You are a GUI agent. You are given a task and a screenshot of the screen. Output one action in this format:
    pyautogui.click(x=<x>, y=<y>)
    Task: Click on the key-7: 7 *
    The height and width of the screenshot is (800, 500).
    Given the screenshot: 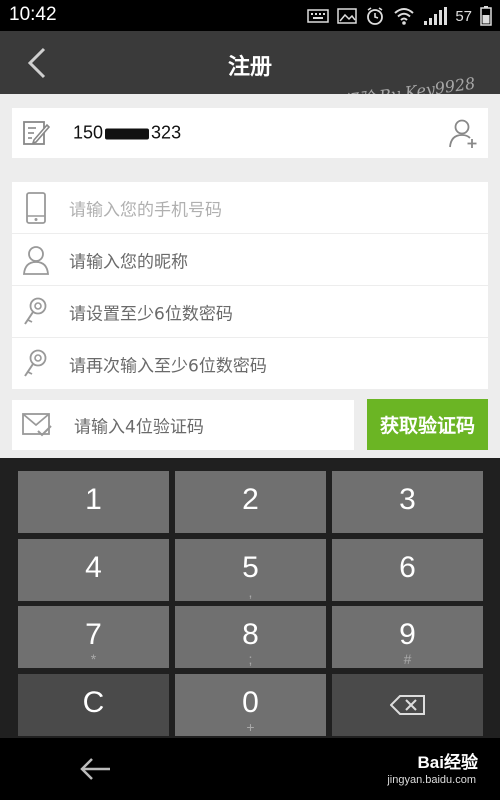 What is the action you would take?
    pyautogui.click(x=93, y=637)
    